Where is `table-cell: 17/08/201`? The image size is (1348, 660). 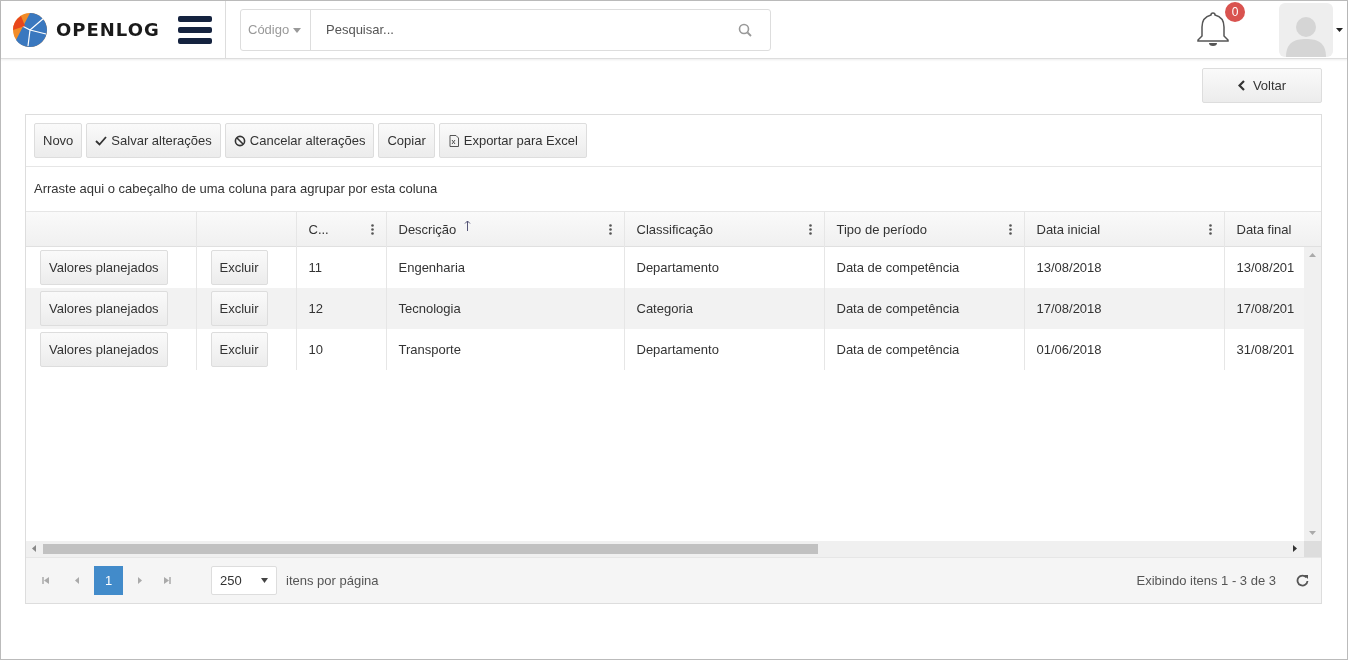
table-cell: 17/08/201 is located at coordinates (1264, 308).